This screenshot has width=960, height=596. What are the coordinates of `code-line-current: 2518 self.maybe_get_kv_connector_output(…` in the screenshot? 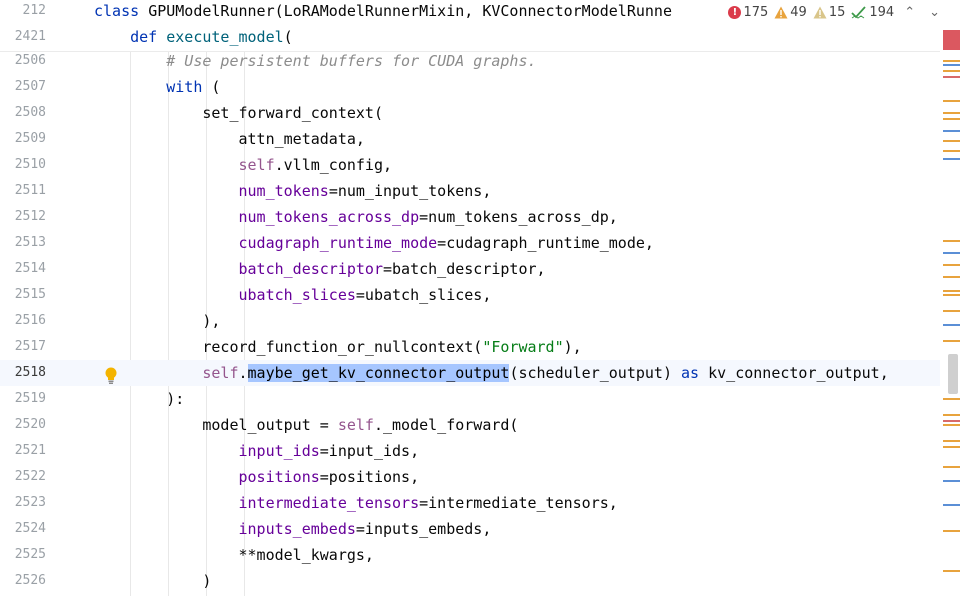 It's located at (470, 373).